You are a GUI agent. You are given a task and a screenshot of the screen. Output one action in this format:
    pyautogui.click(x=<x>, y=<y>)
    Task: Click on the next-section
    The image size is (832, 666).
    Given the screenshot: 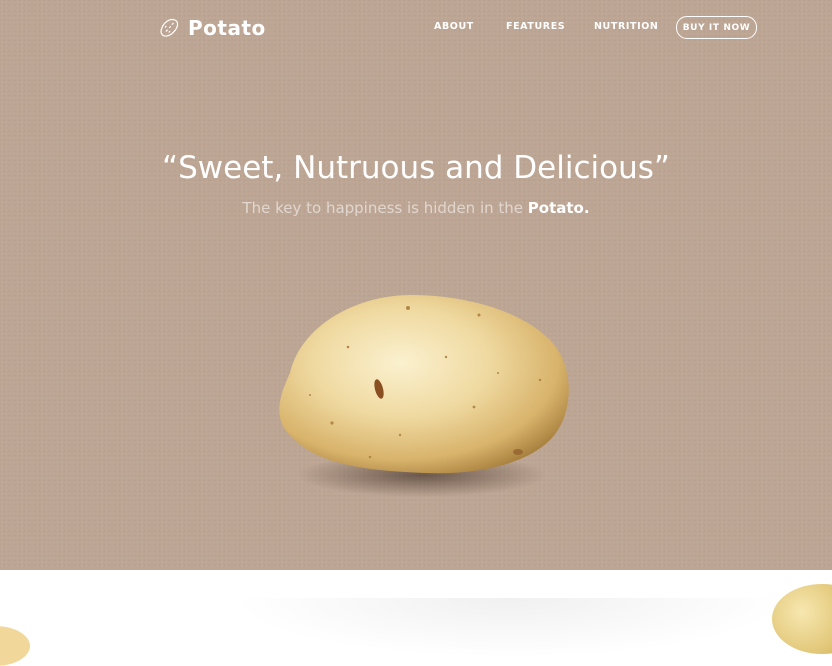 What is the action you would take?
    pyautogui.click(x=416, y=618)
    